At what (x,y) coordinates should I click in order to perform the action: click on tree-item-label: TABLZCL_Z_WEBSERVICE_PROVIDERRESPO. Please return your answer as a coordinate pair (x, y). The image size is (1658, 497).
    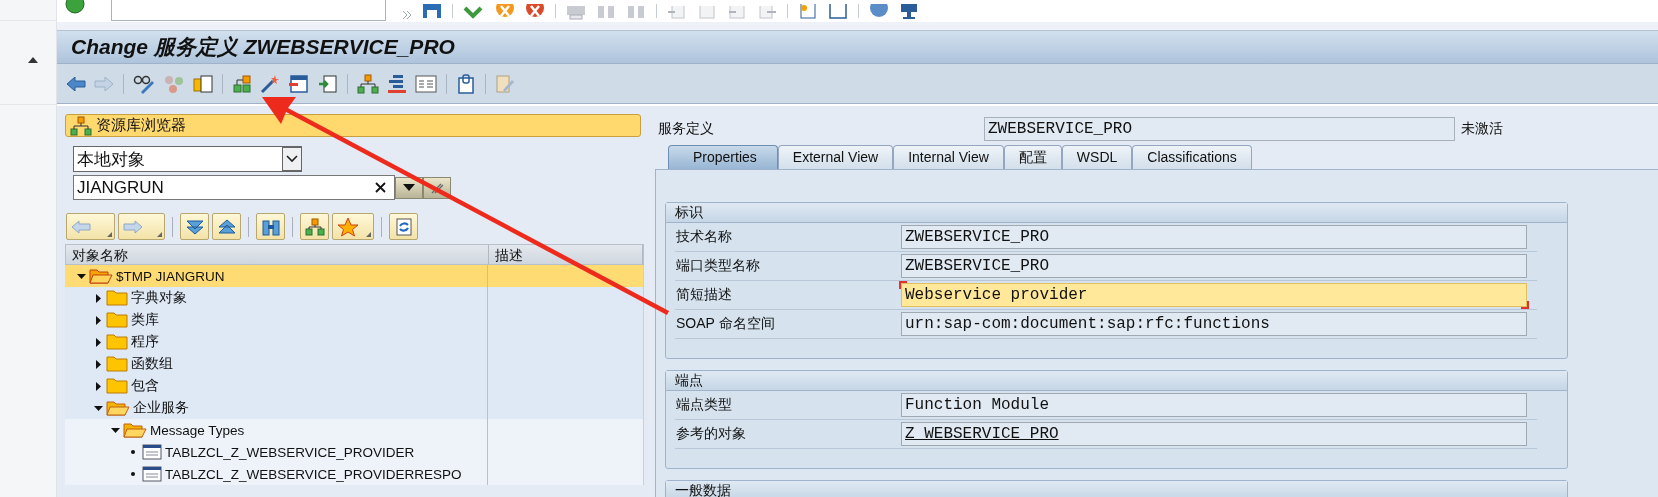
    Looking at the image, I should click on (313, 474).